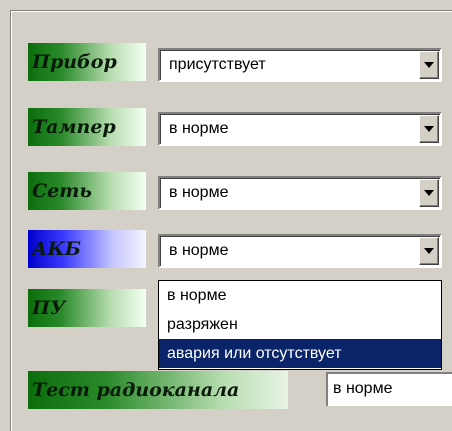 This screenshot has width=452, height=431. I want to click on dropdown-option: разряжен, so click(300, 324).